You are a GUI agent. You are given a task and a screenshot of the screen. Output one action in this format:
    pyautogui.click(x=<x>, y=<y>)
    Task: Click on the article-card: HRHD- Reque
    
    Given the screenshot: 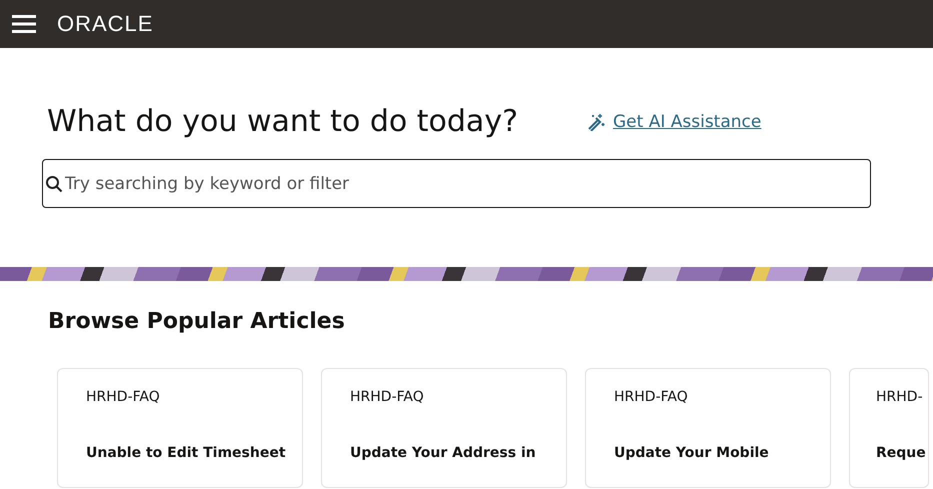 What is the action you would take?
    pyautogui.click(x=889, y=428)
    